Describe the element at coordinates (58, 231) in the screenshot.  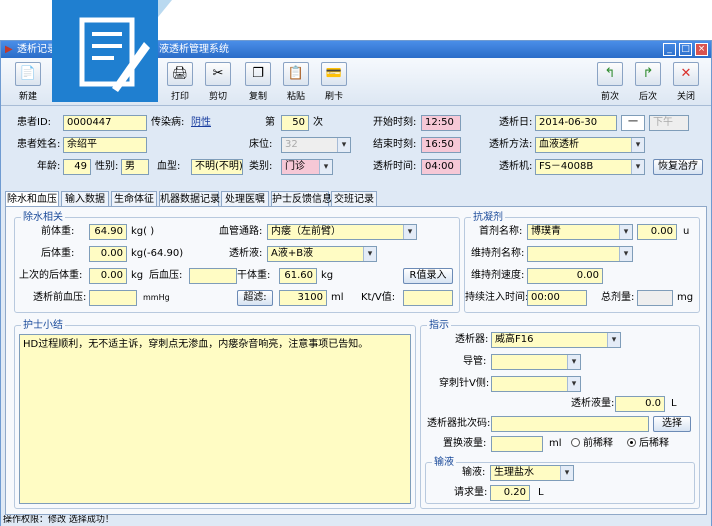
I see `pre-weight-label: 前体重:` at that location.